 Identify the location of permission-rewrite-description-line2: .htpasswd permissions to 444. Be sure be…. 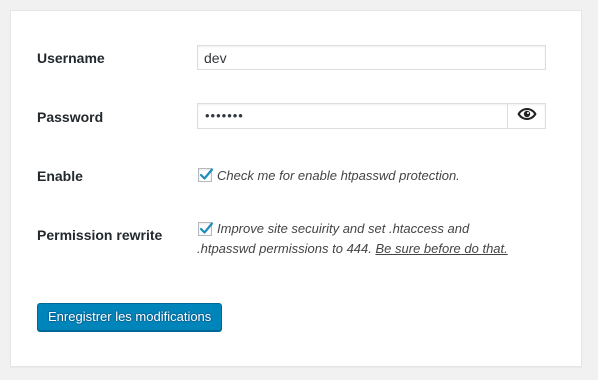
(352, 249).